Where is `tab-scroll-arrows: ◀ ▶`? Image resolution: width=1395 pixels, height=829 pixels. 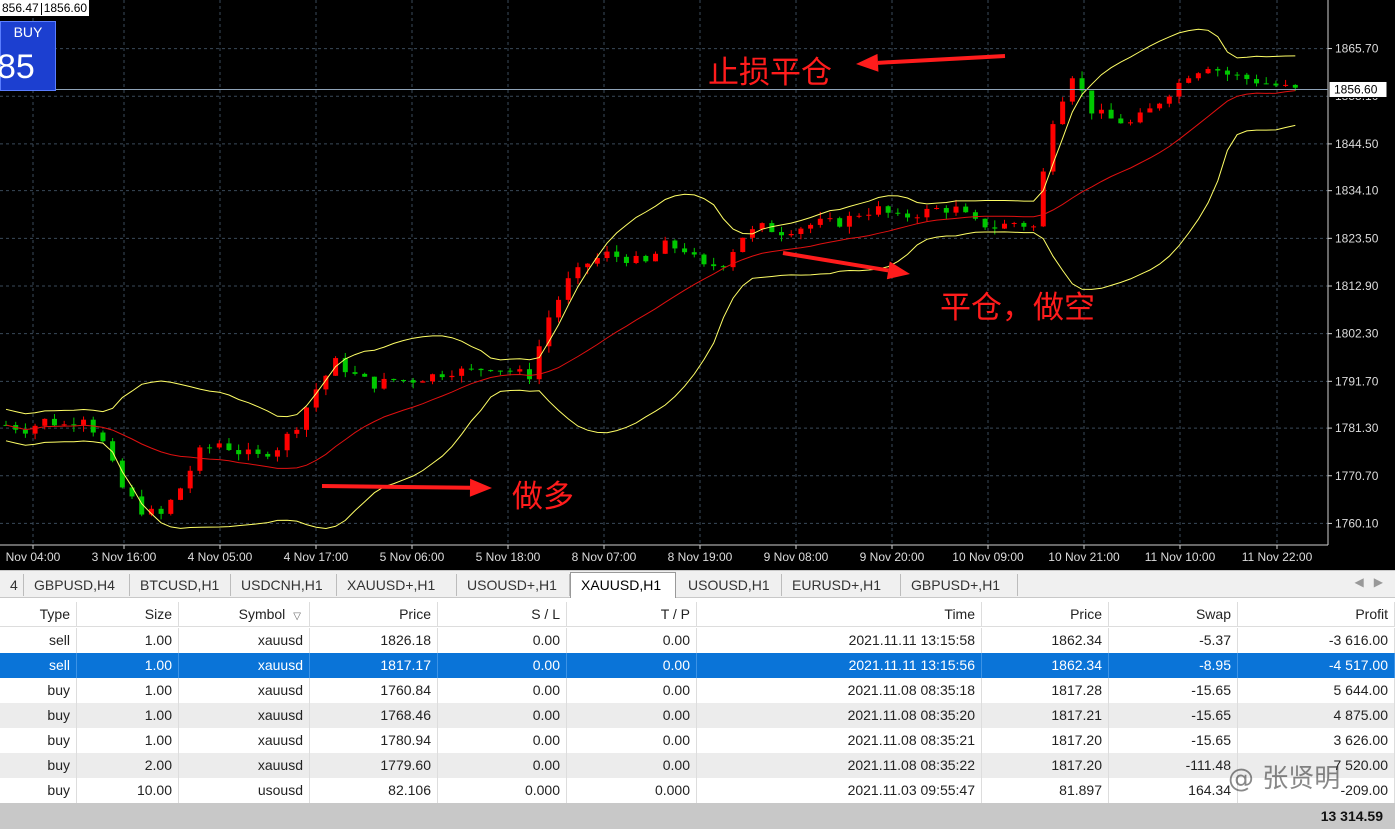 tab-scroll-arrows: ◀ ▶ is located at coordinates (1369, 582).